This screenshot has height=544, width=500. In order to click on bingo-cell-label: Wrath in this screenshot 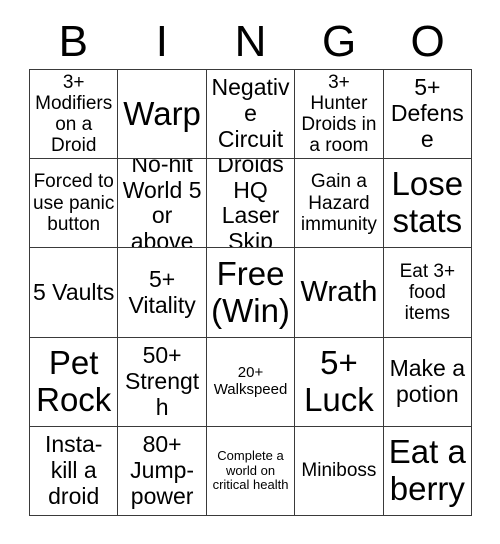, I will do `click(339, 292)`.